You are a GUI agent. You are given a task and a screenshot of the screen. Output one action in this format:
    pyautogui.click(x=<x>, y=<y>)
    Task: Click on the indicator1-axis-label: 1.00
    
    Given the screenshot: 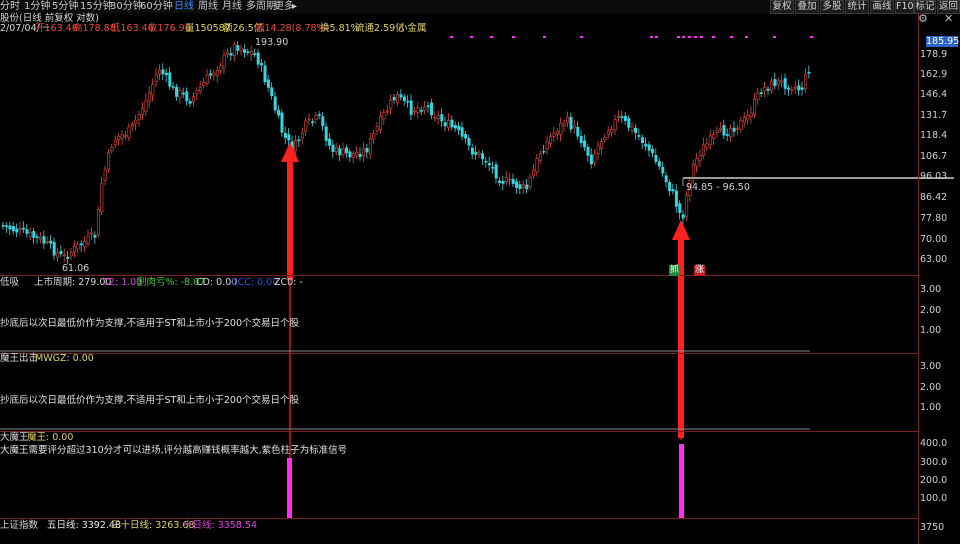 What is the action you would take?
    pyautogui.click(x=931, y=330)
    